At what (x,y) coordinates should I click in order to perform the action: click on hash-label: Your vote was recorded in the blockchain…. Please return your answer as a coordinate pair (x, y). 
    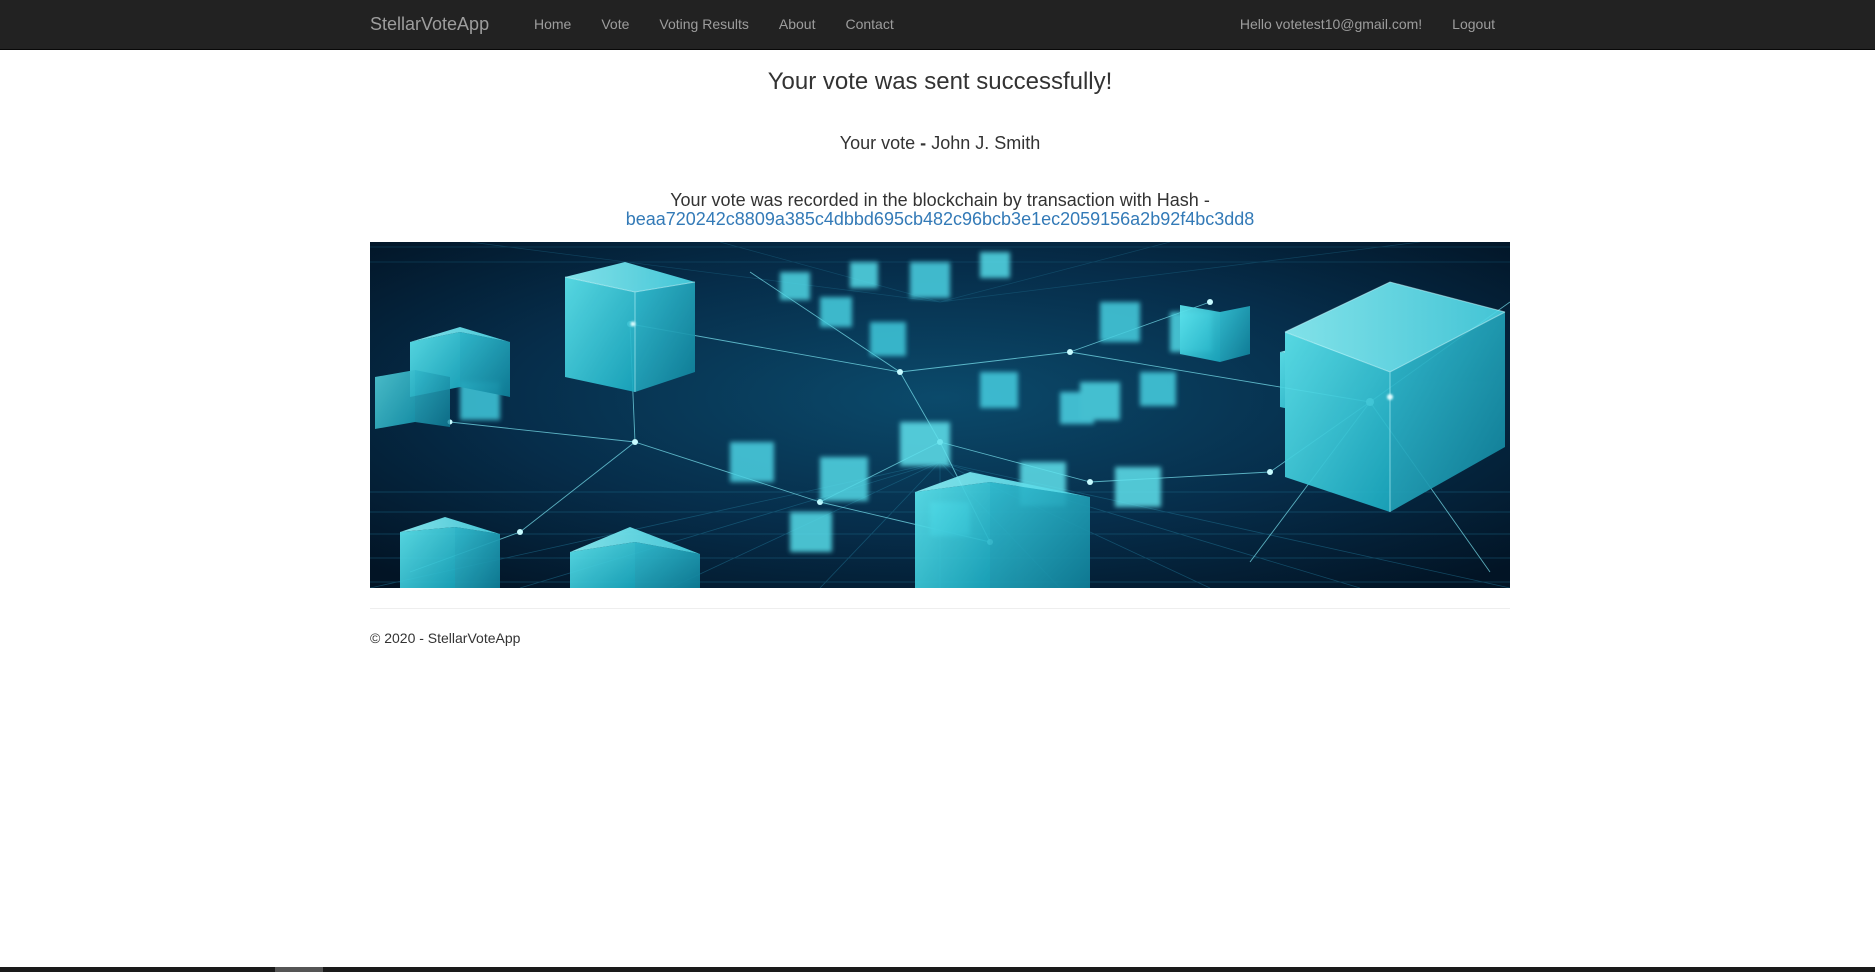
    Looking at the image, I should click on (940, 200).